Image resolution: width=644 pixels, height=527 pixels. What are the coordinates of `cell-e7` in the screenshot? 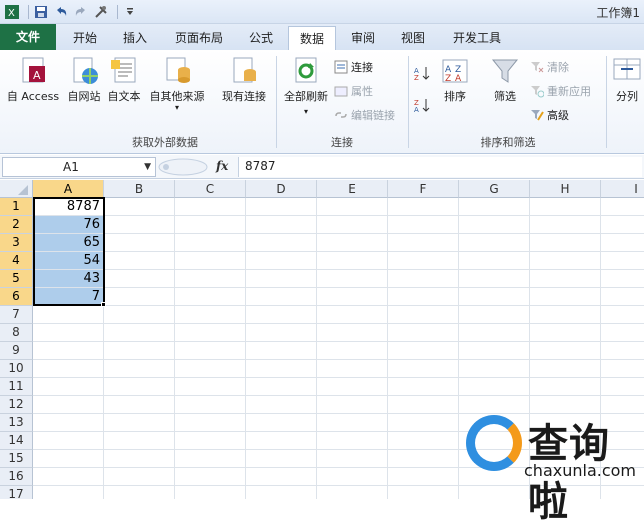 It's located at (352, 315).